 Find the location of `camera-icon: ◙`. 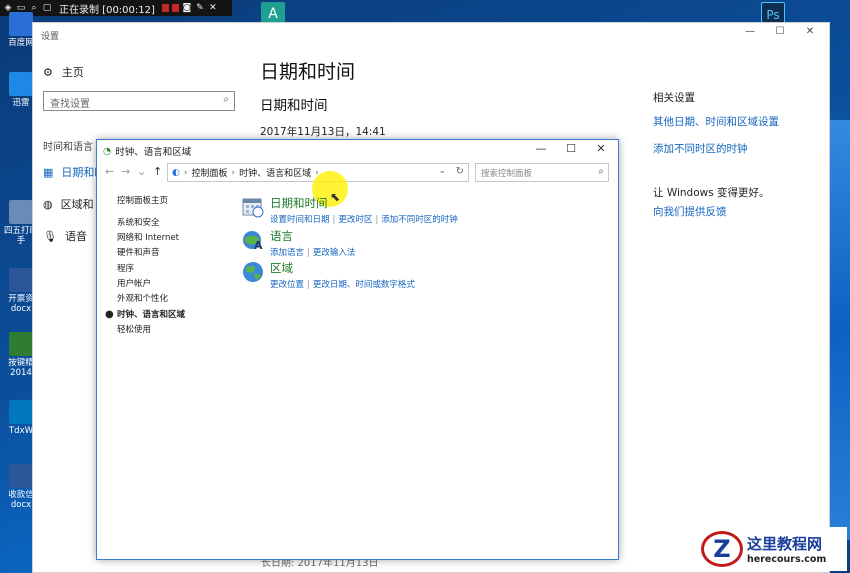

camera-icon: ◙ is located at coordinates (187, 8).